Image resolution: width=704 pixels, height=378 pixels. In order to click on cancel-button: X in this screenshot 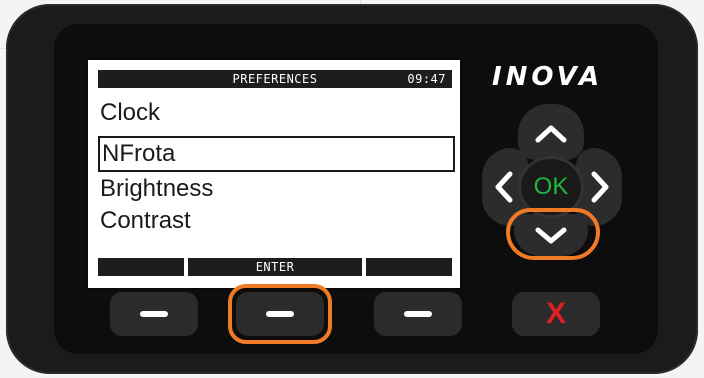, I will do `click(556, 314)`.